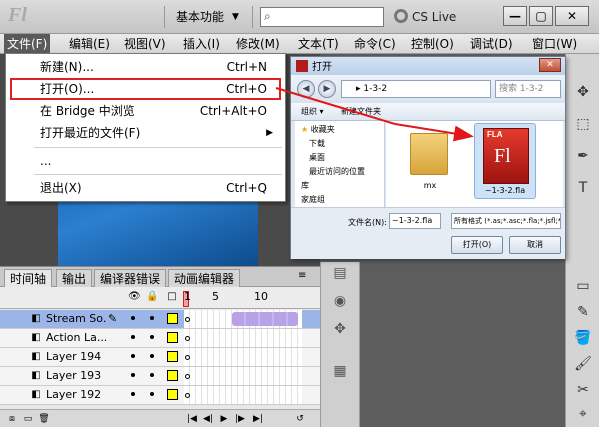  What do you see at coordinates (44, 419) in the screenshot?
I see `delete-layer-icon: 🗑` at bounding box center [44, 419].